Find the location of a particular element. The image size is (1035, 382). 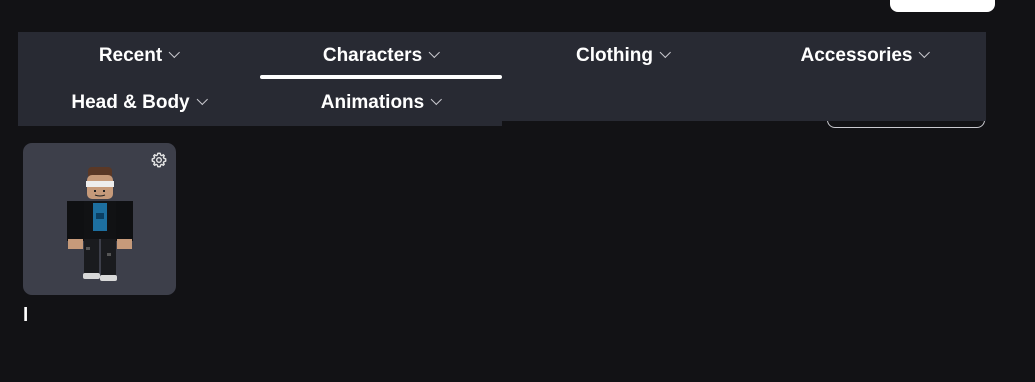

tab-recent: Recent is located at coordinates (139, 55).